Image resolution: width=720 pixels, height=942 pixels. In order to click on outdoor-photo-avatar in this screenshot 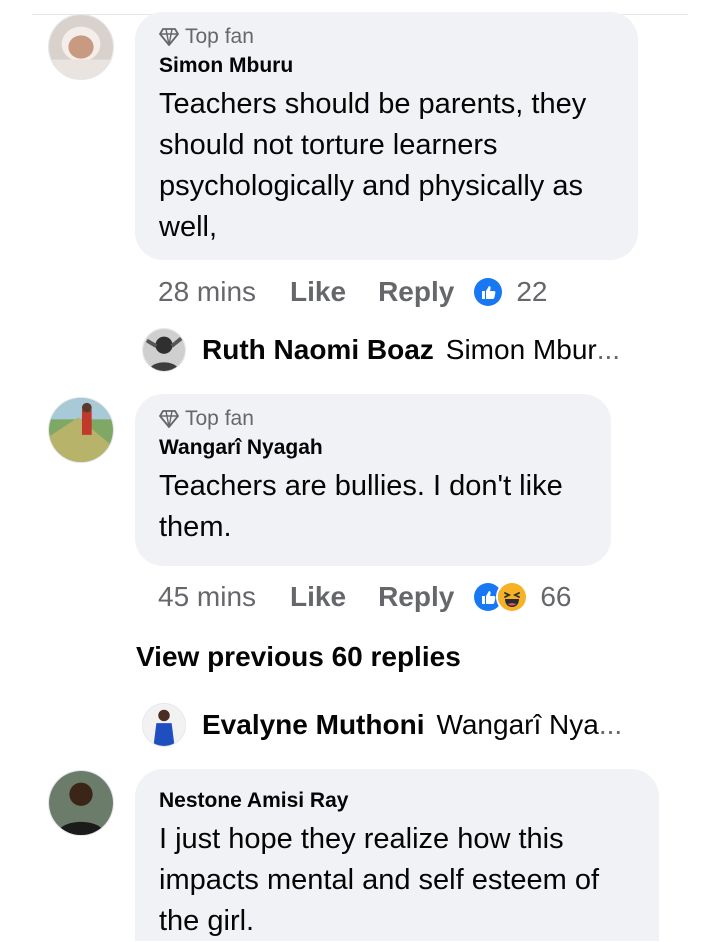, I will do `click(81, 430)`.